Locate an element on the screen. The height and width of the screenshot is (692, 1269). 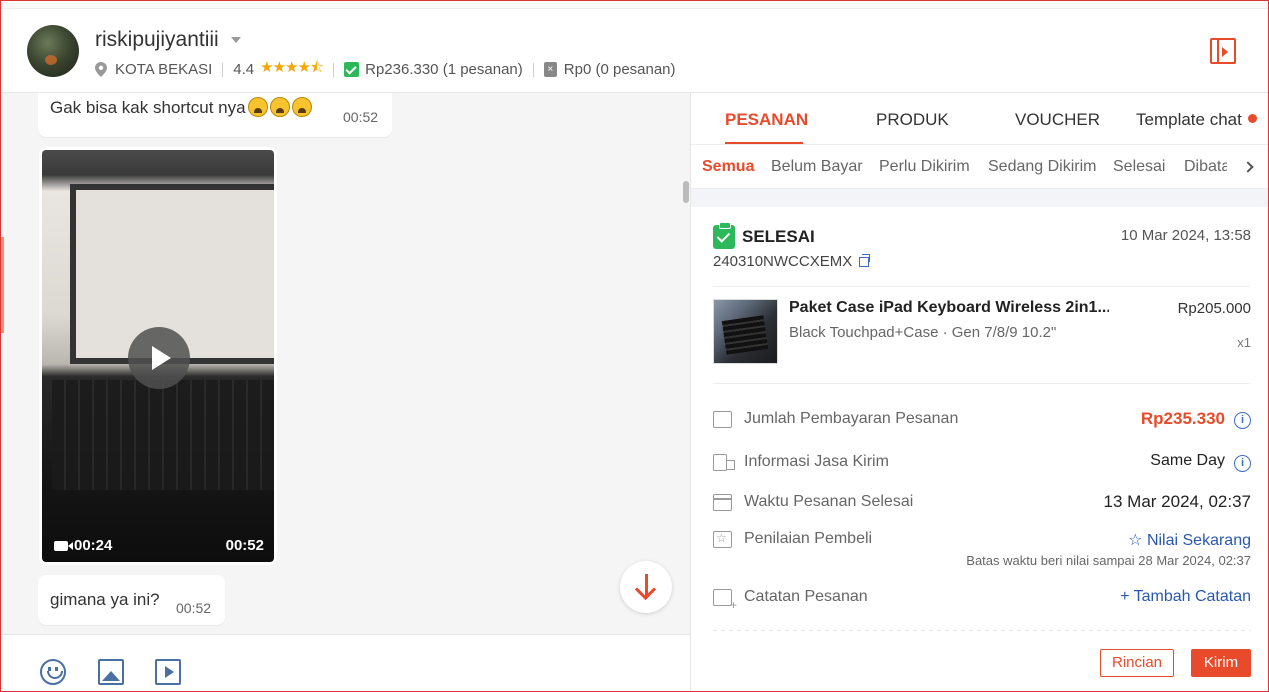
order-notes-label: Catatan Pesanan is located at coordinates (806, 596).